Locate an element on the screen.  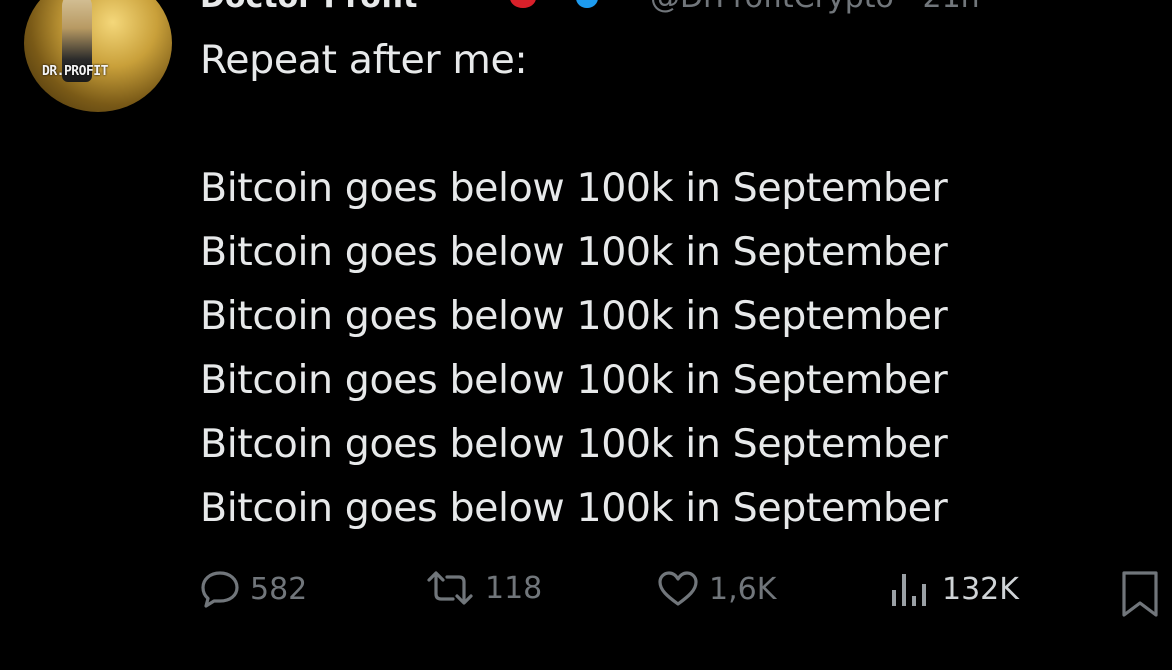
reply-icon is located at coordinates (220, 589).